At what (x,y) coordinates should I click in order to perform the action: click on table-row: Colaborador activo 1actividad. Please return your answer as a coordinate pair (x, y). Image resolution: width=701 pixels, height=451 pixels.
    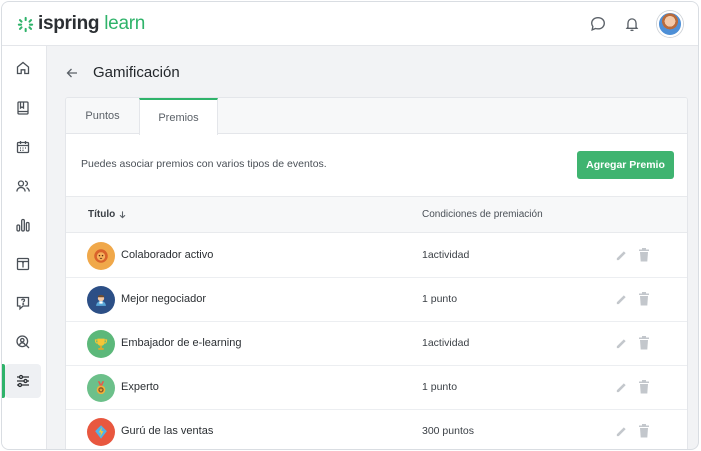
    Looking at the image, I should click on (376, 256).